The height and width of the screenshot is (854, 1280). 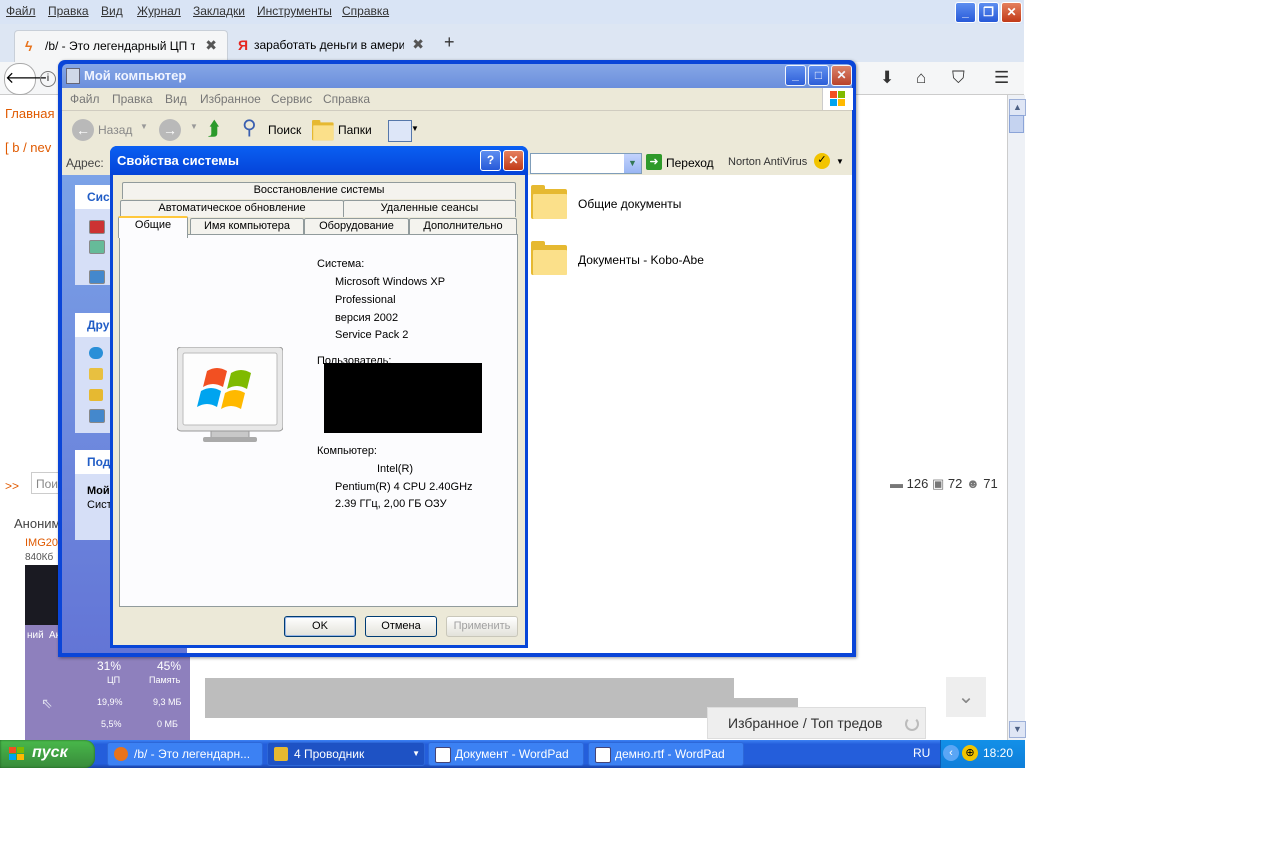 What do you see at coordinates (429, 208) in the screenshot?
I see `tab-remote-sessions: Удаленные сеансы` at bounding box center [429, 208].